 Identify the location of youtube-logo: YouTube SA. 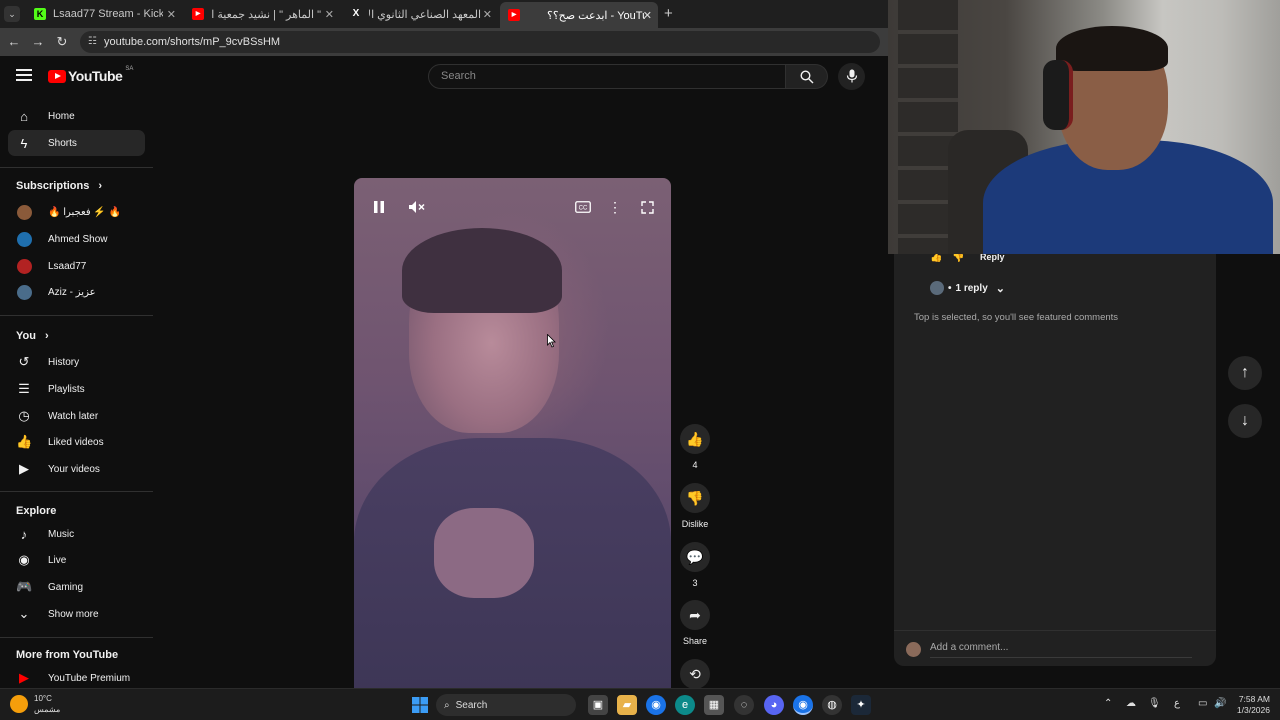
(90, 75).